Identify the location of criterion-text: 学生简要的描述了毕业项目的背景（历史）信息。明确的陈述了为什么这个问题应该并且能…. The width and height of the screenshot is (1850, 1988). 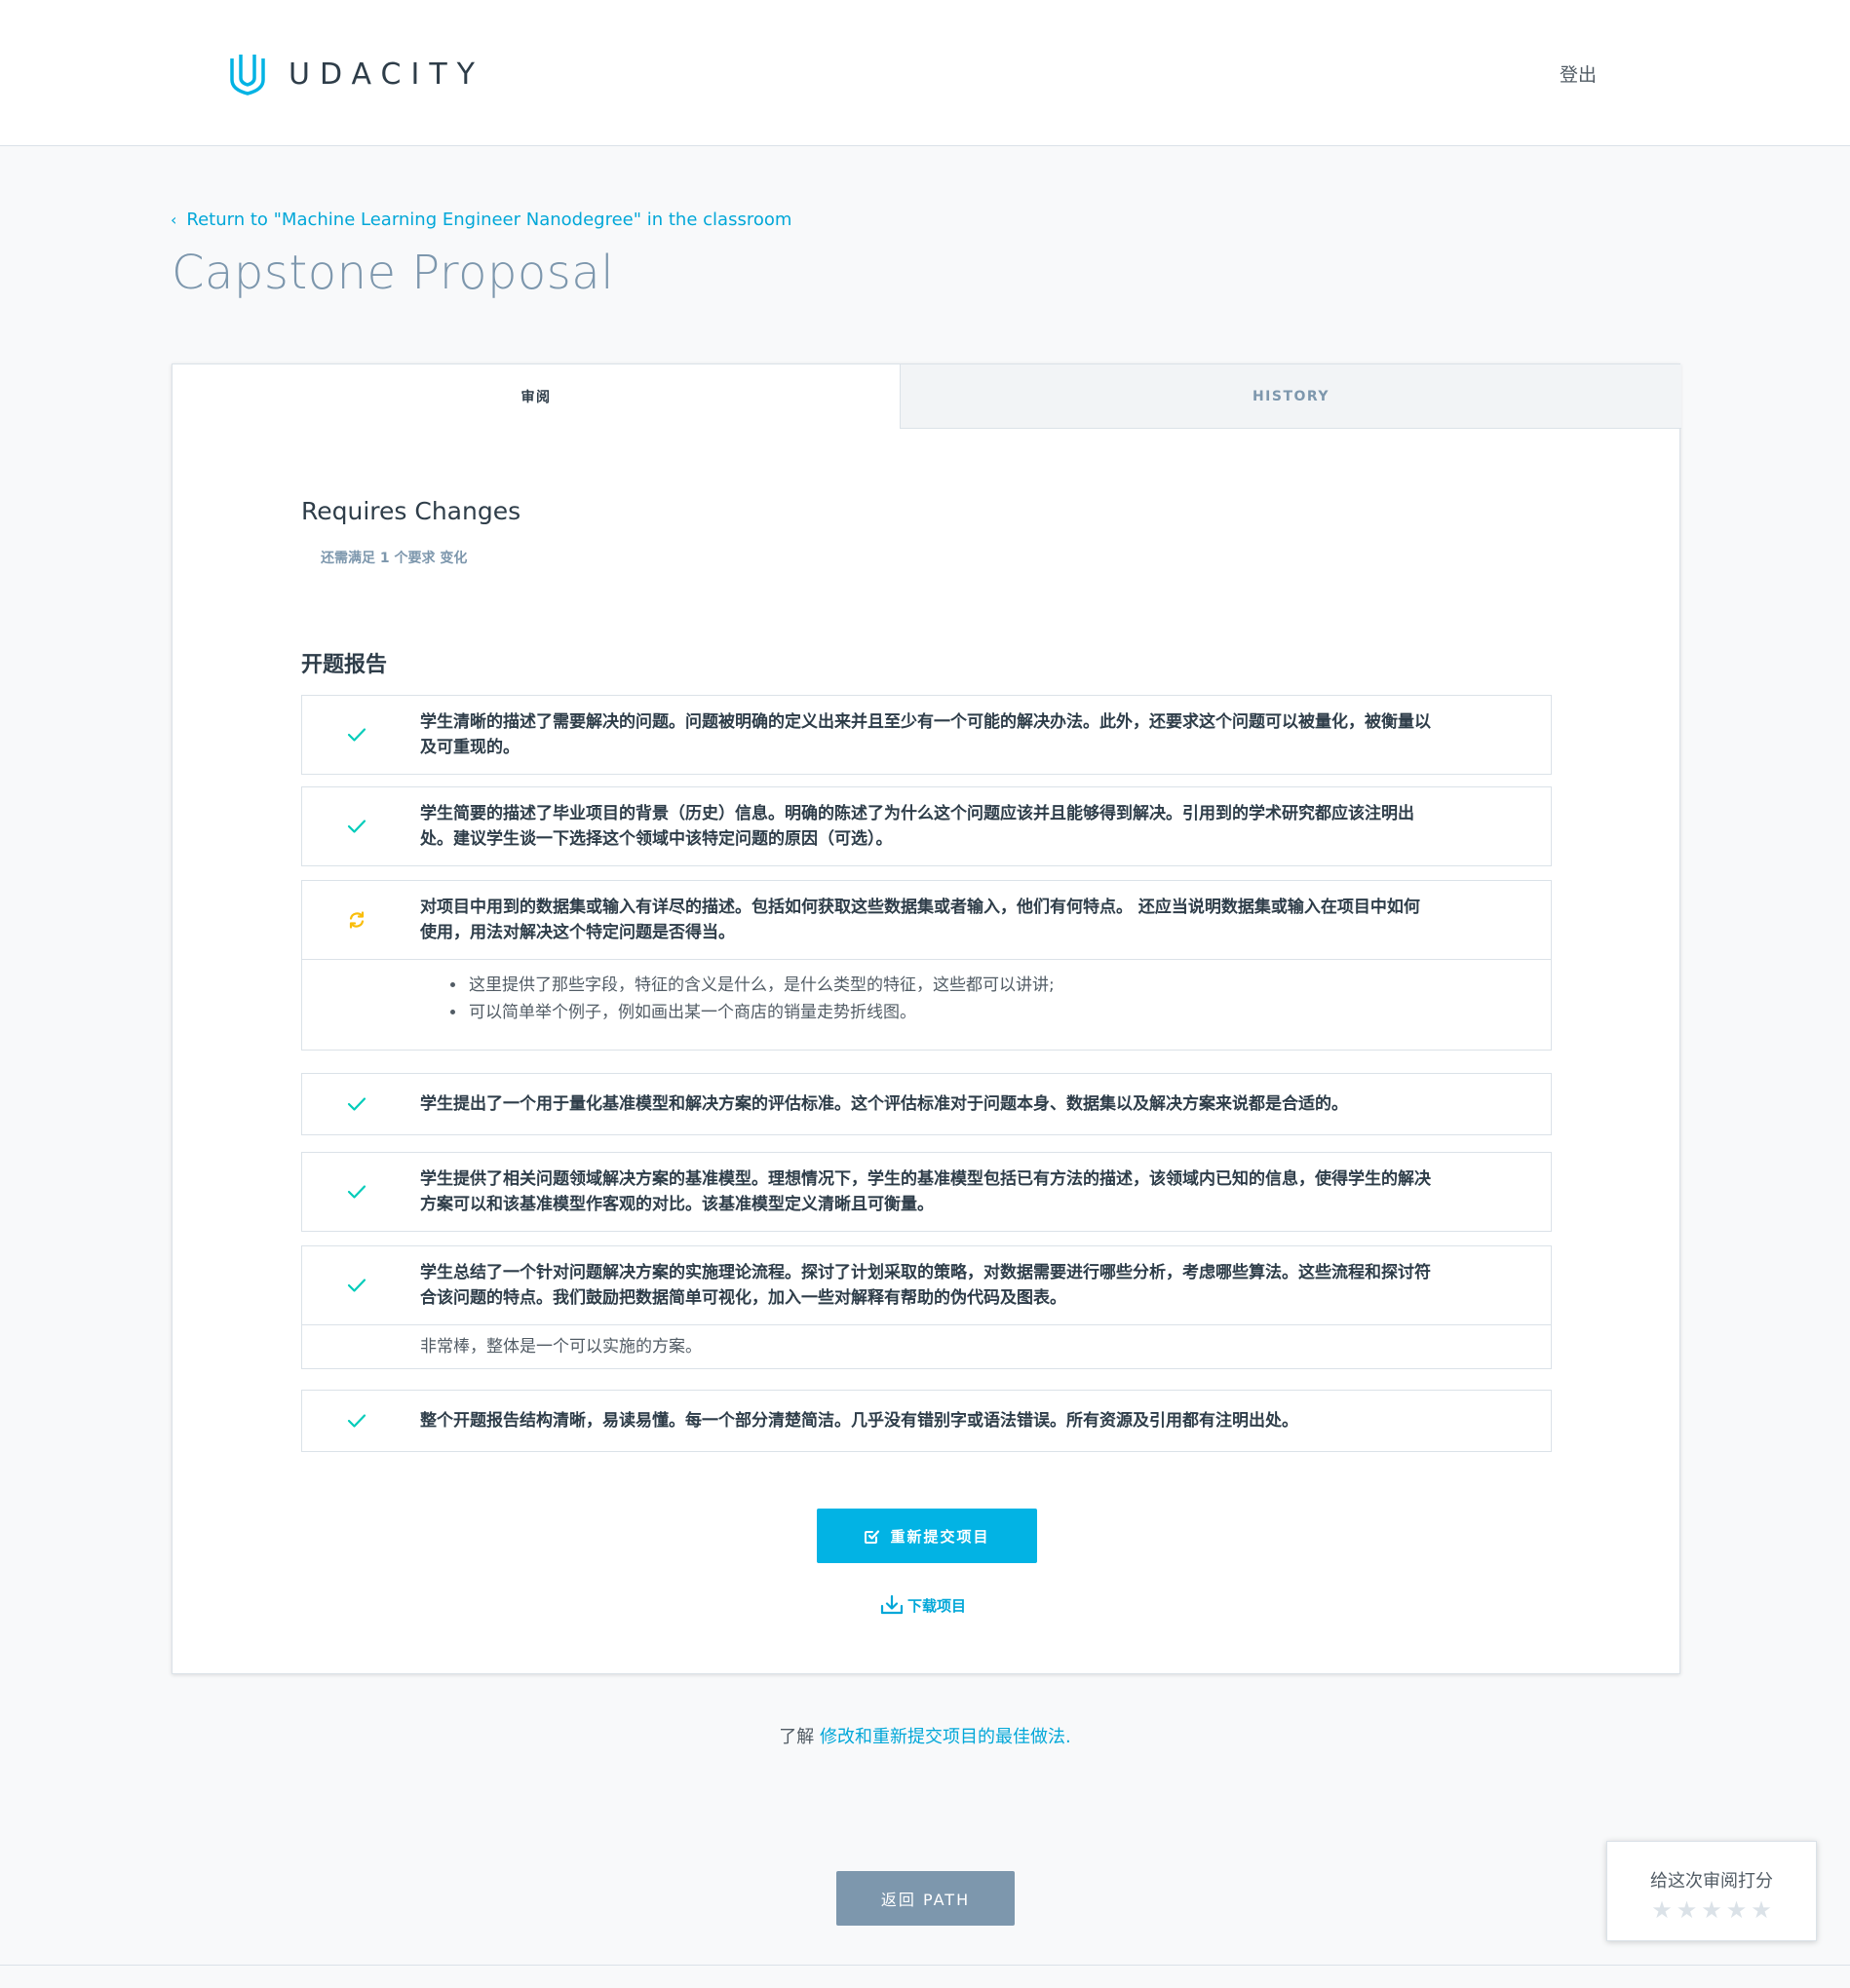
(917, 826).